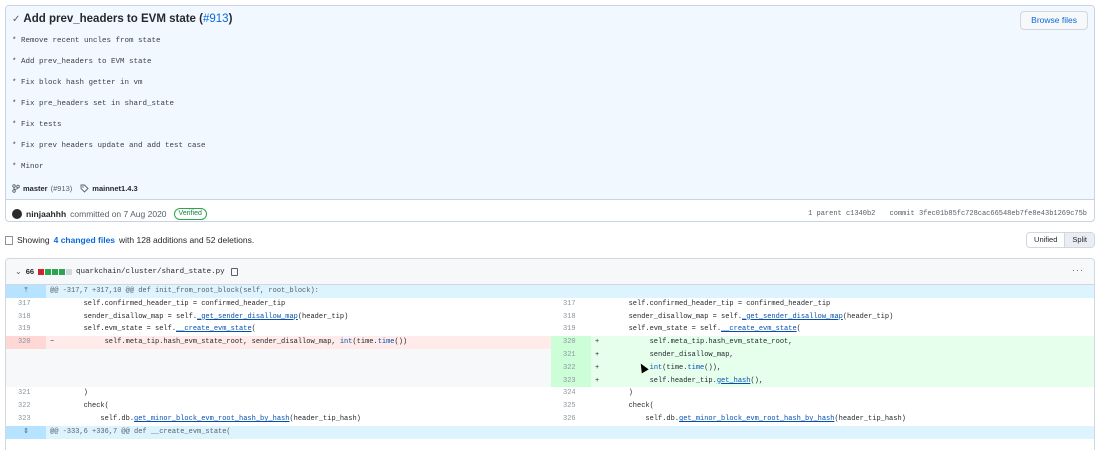 Image resolution: width=1100 pixels, height=450 pixels. Describe the element at coordinates (842, 355) in the screenshot. I see `added-line: + sender_disallow_map,` at that location.